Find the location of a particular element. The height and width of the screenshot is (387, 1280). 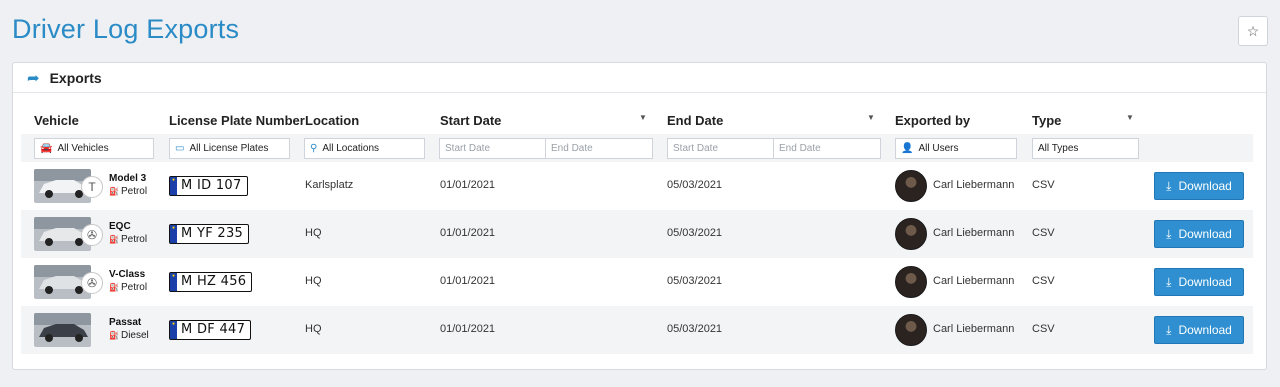

col-vehicle: Vehicle is located at coordinates (56, 120).